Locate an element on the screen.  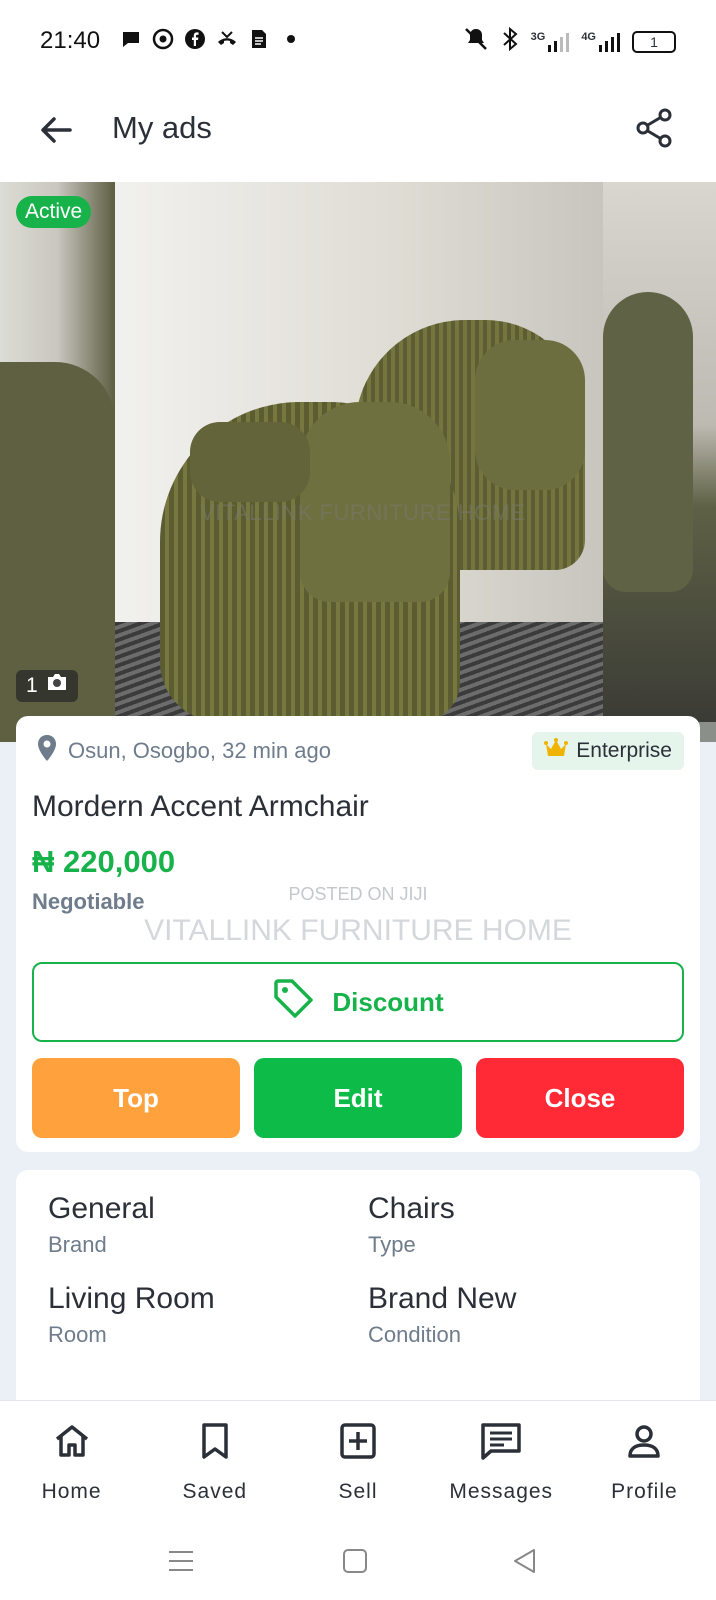
edit-button: Edit is located at coordinates (358, 1098).